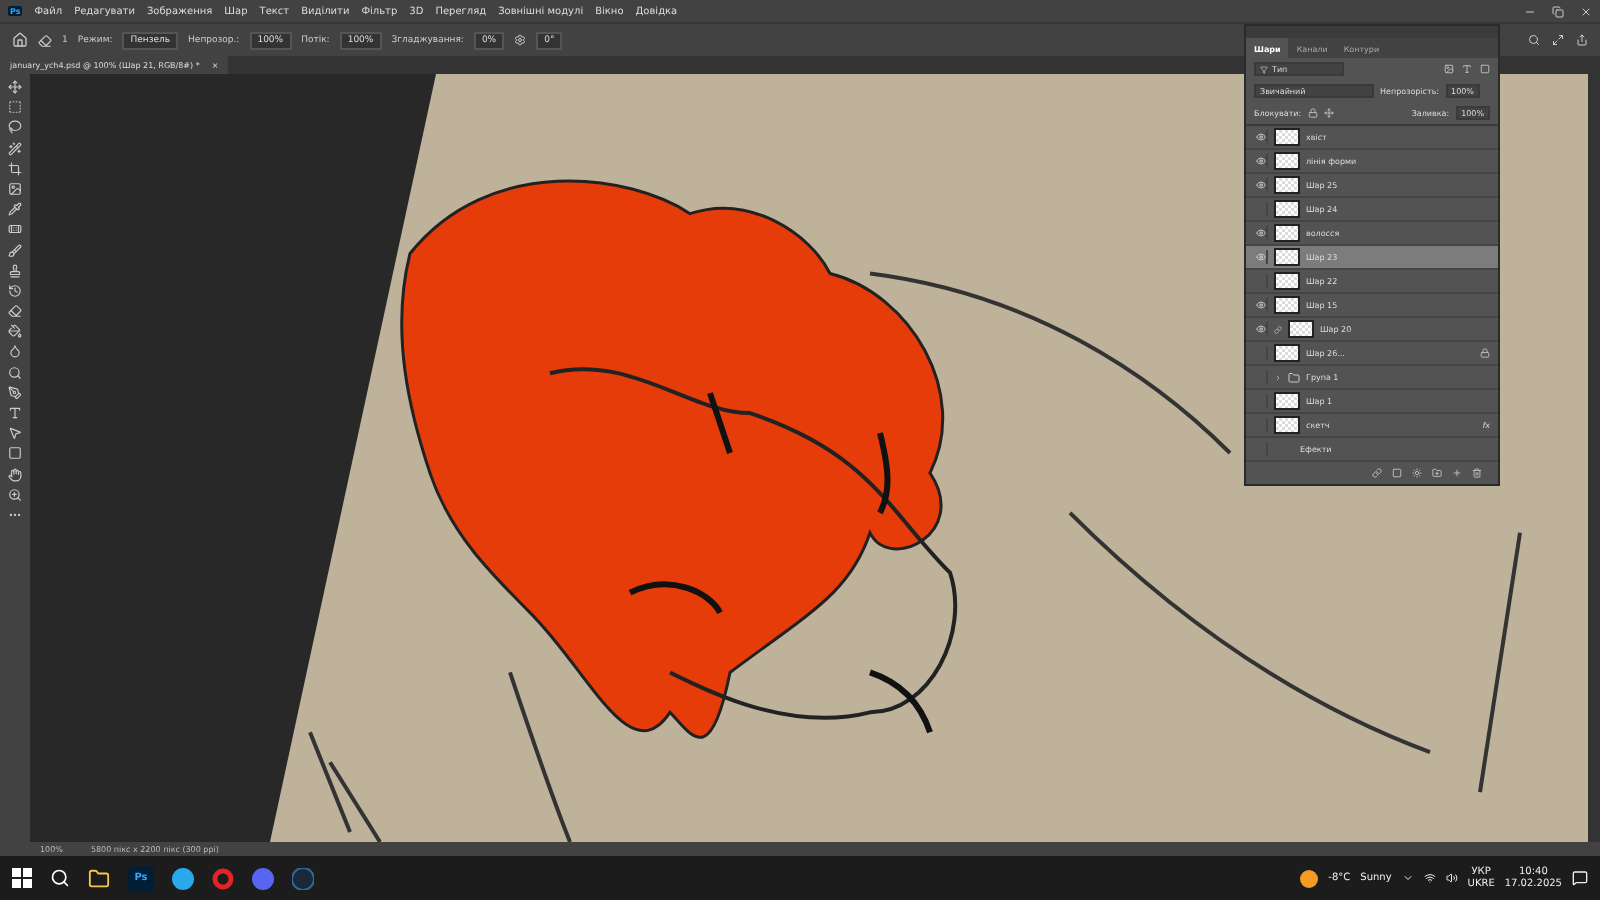 This screenshot has height=900, width=1600. What do you see at coordinates (1312, 113) in the screenshot?
I see `lock-icon` at bounding box center [1312, 113].